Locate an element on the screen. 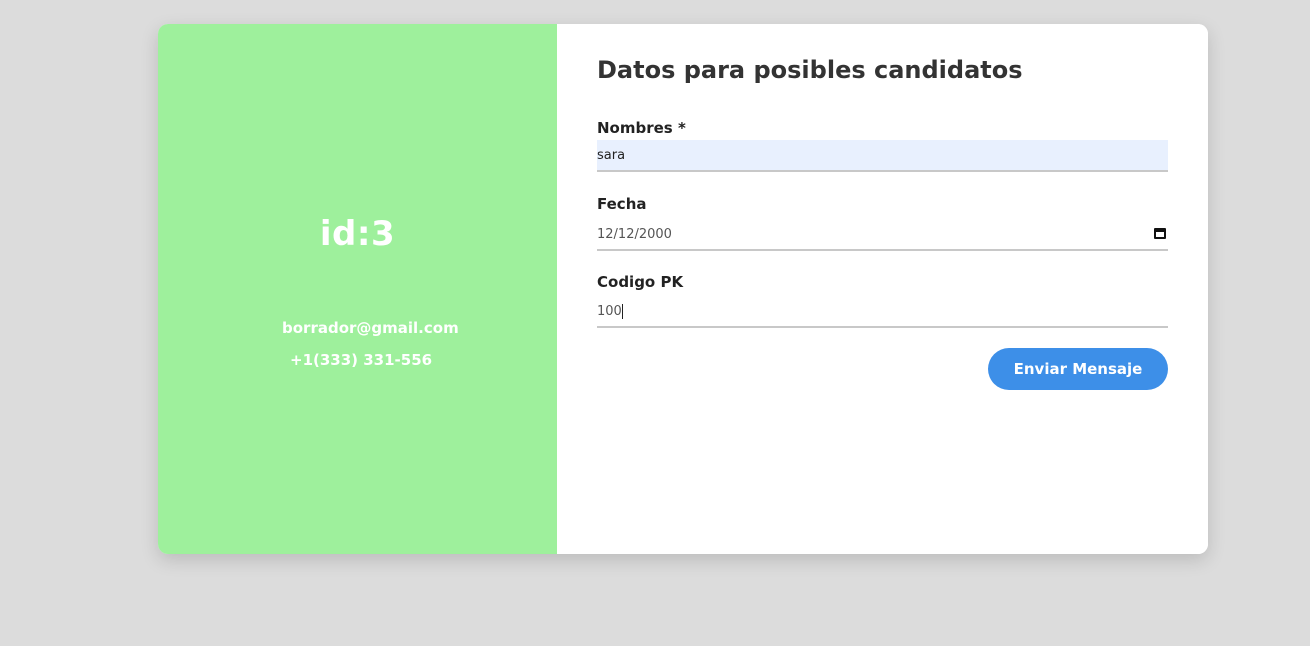  codigo-pk-input: 100 is located at coordinates (882, 312).